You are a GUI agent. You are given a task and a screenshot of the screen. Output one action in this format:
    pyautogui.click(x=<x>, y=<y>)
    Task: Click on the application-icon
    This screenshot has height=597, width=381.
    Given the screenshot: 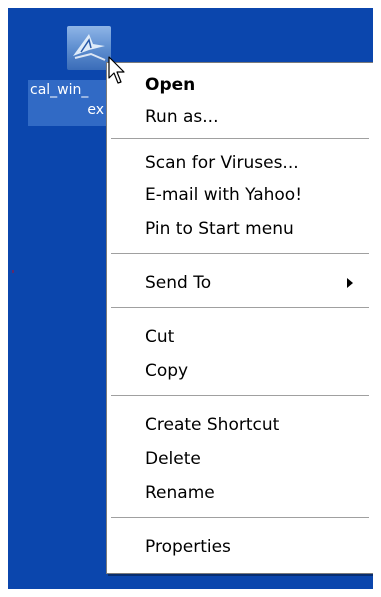 What is the action you would take?
    pyautogui.click(x=89, y=48)
    